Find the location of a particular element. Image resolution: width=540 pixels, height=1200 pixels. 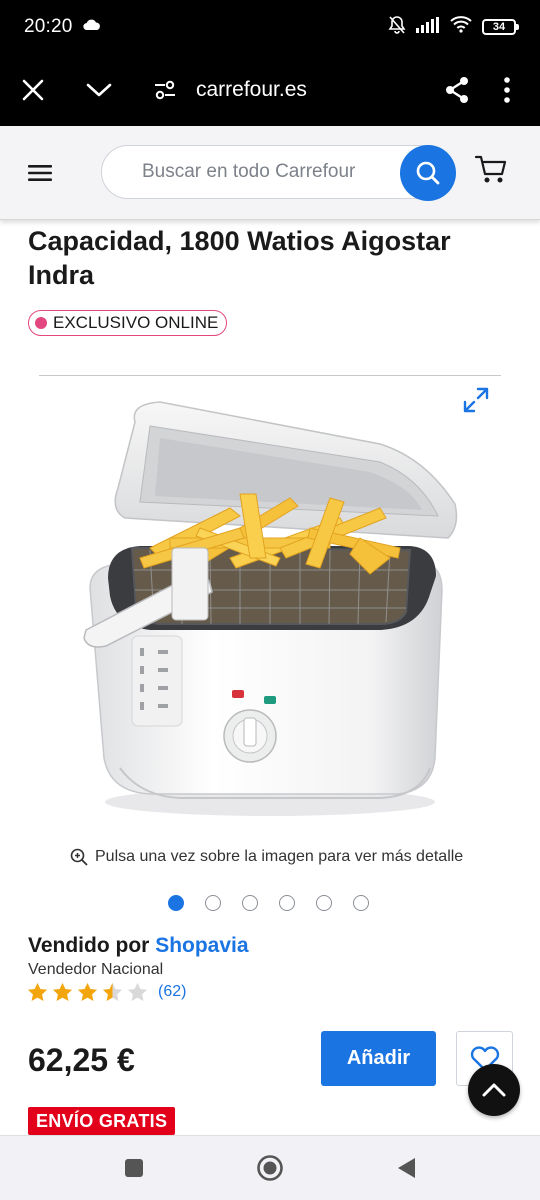

search-button is located at coordinates (428, 173).